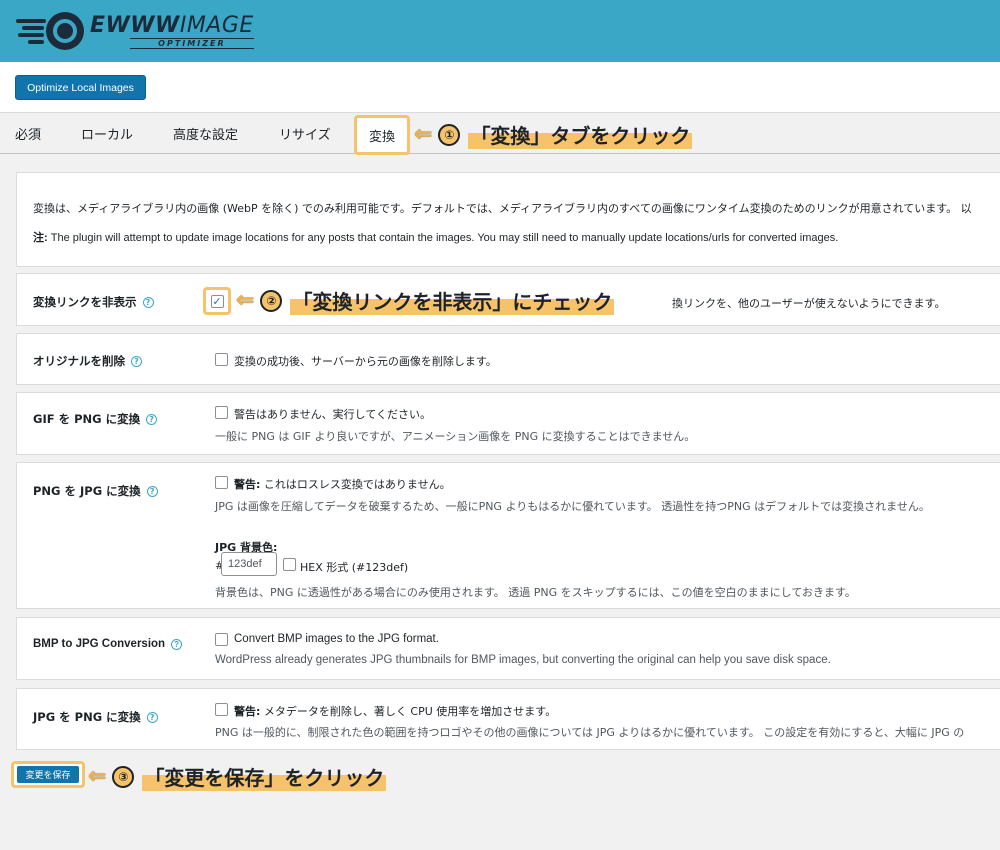  I want to click on setting-label: オリジナルを削除?, so click(87, 361).